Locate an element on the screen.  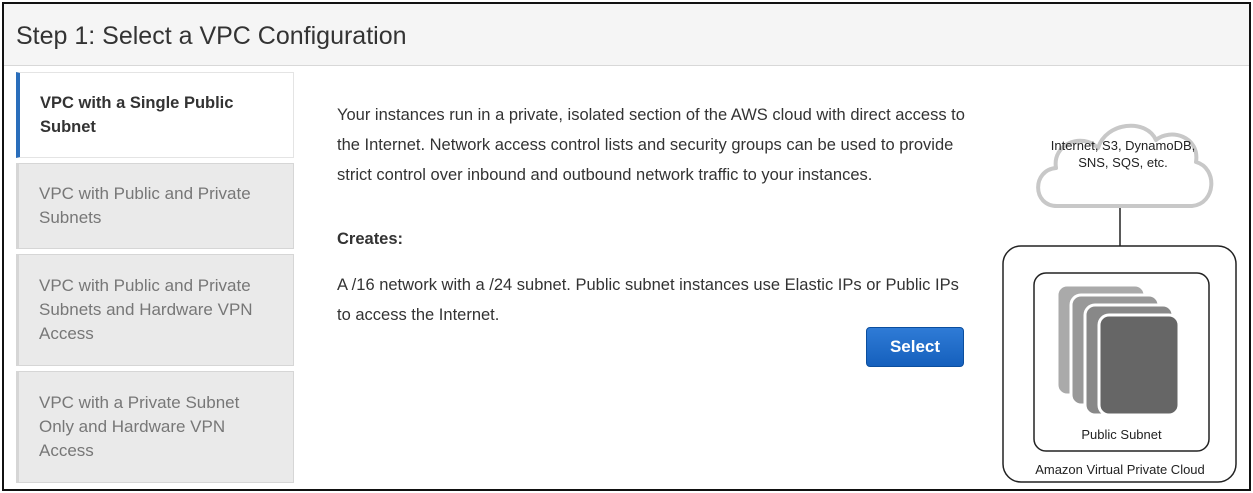
sidebar-item-label: VPC with a Single Public Subnet is located at coordinates (137, 115).